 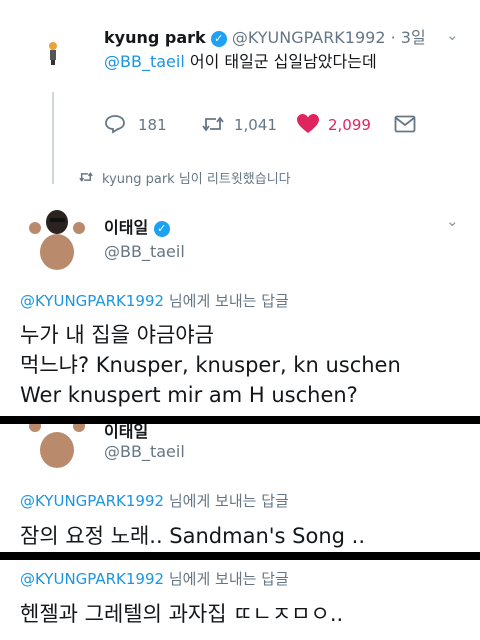 What do you see at coordinates (155, 37) in the screenshot?
I see `tweet1-author-name: kyung park` at bounding box center [155, 37].